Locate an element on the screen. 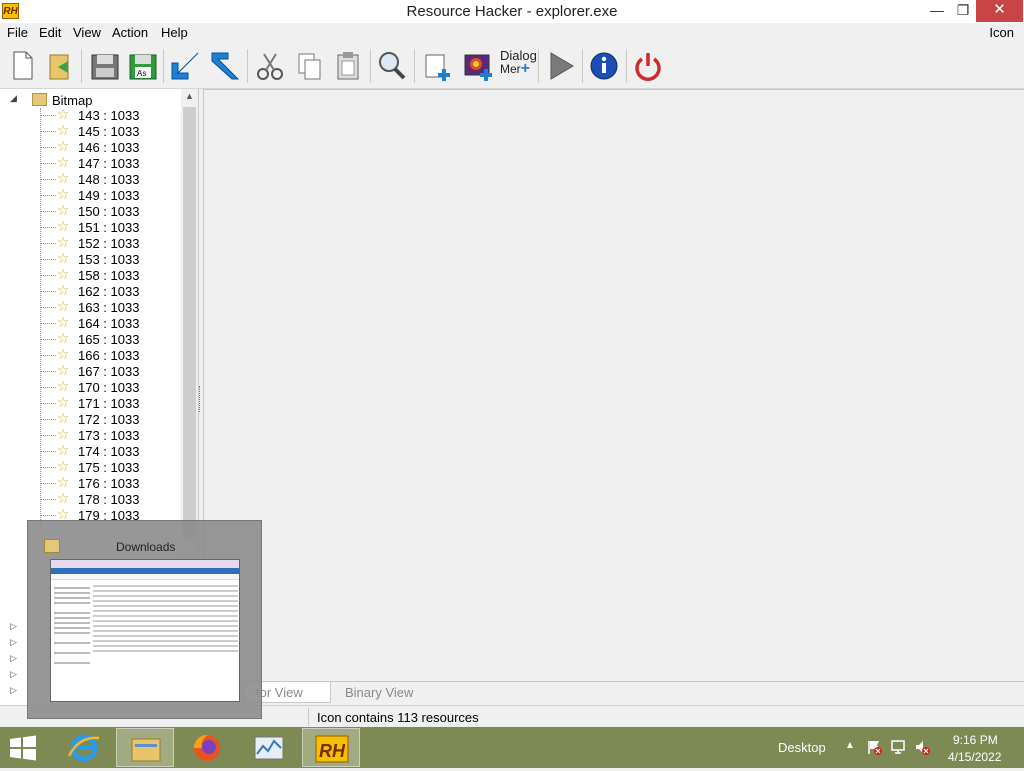 The width and height of the screenshot is (1024, 771). collapse-arrow-icon: ◢ is located at coordinates (13, 98).